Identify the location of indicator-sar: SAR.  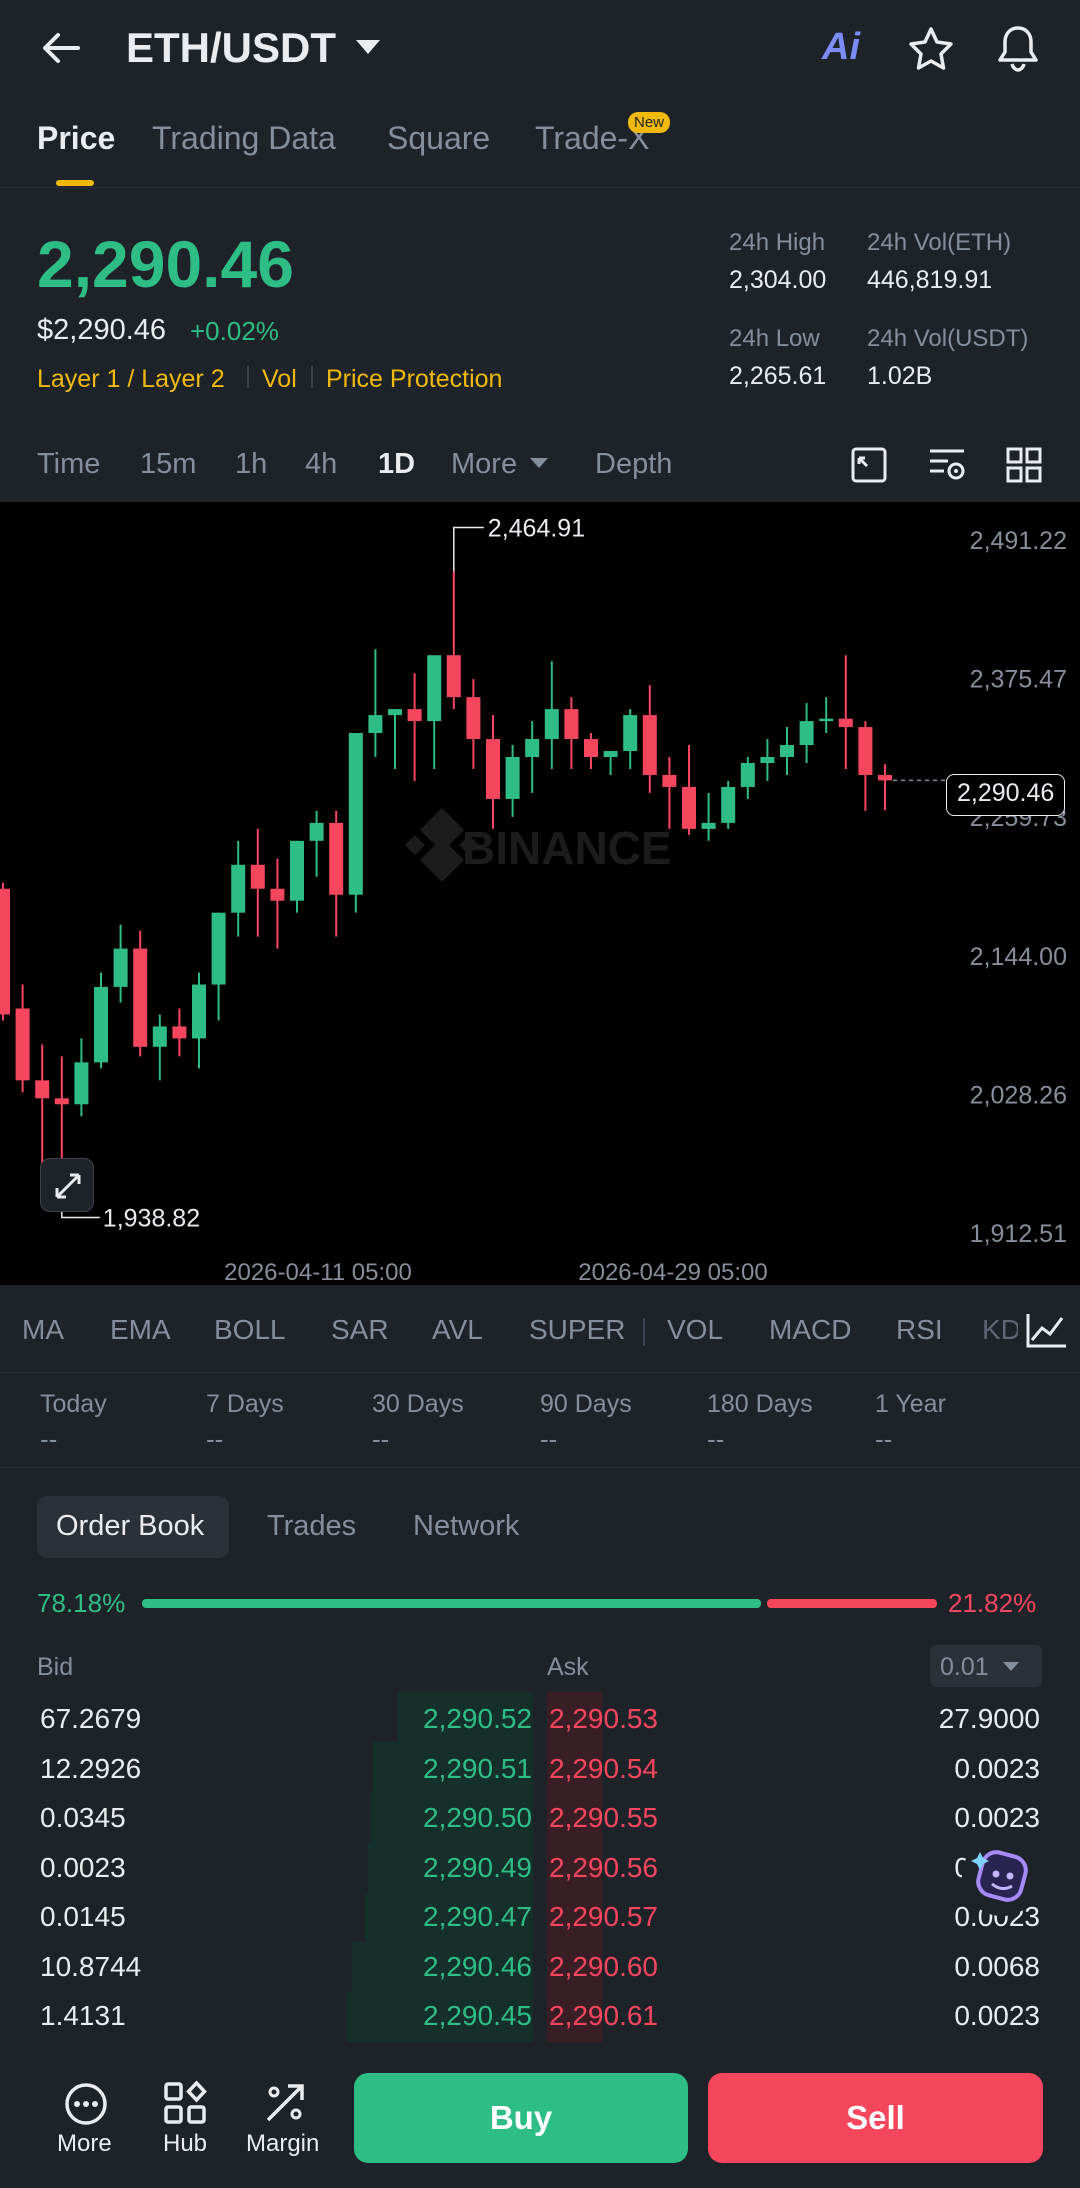
(360, 1330).